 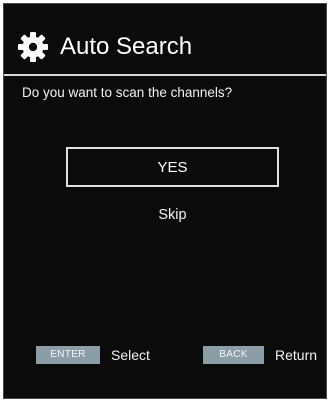 I want to click on yes-button: YES, so click(x=172, y=167).